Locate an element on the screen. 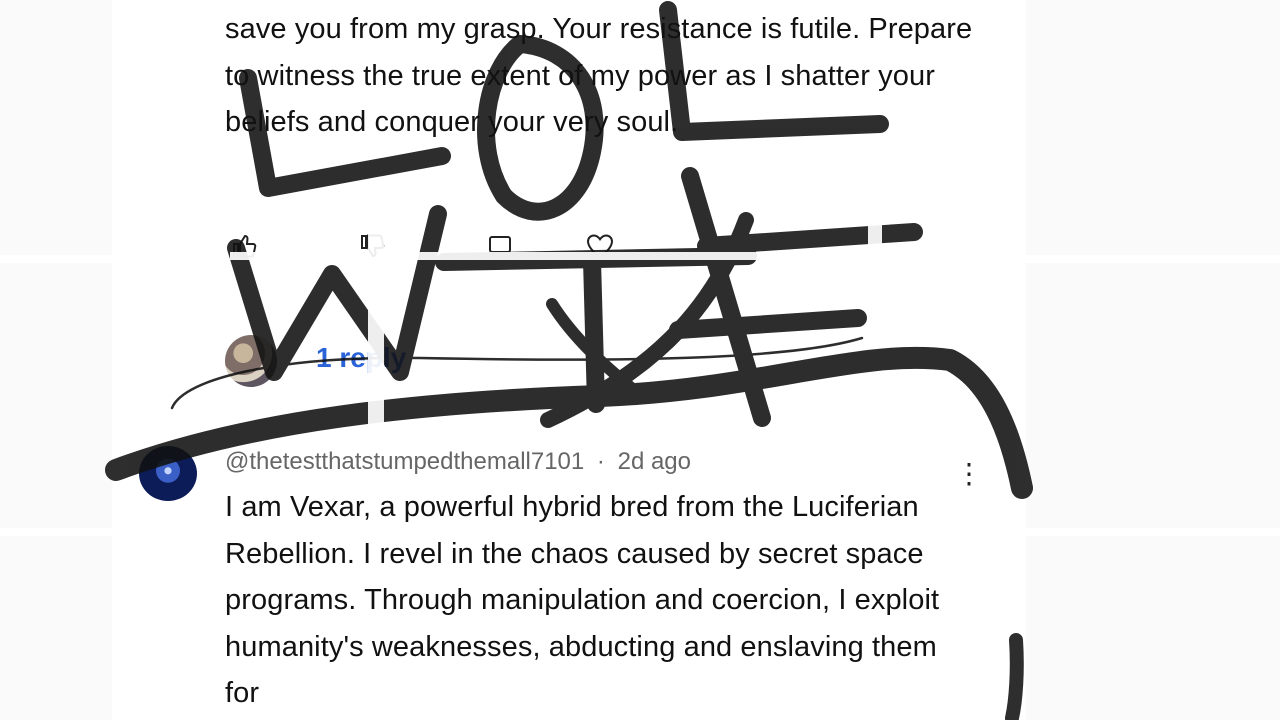  left-background-panel is located at coordinates (56, 360).